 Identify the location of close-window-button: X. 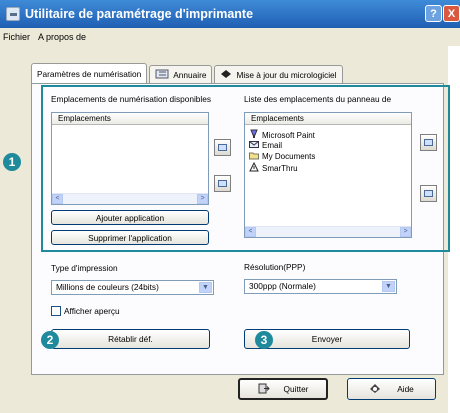
(451, 13).